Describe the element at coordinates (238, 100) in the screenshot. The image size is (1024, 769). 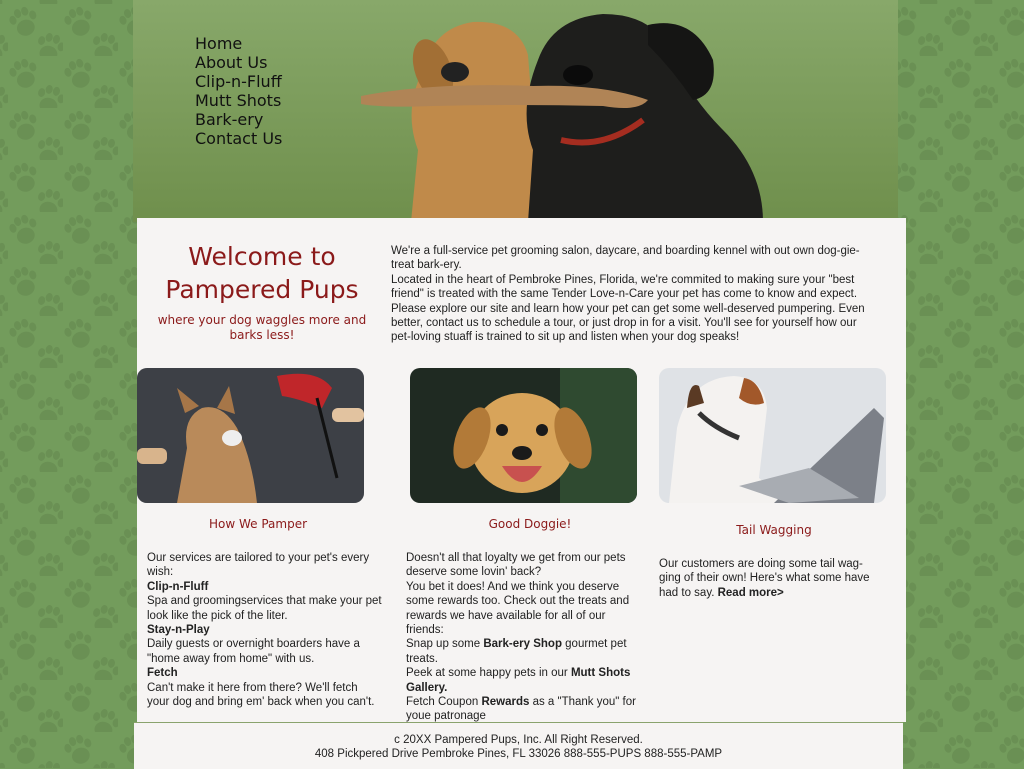
I see `nav-mutt-shots: Mutt Shots` at that location.